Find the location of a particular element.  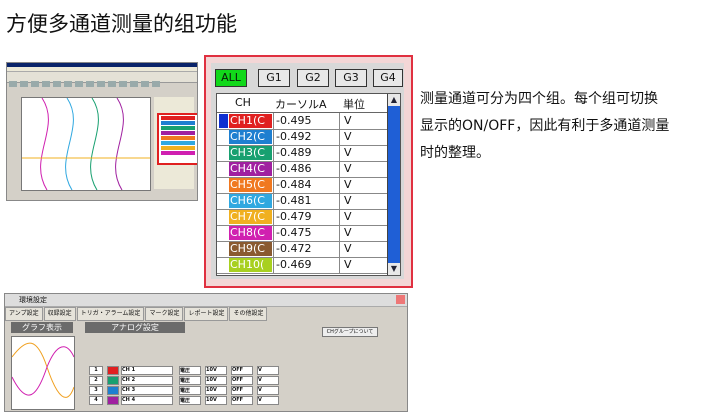

cursor-a-value: -0.492 is located at coordinates (306, 137).